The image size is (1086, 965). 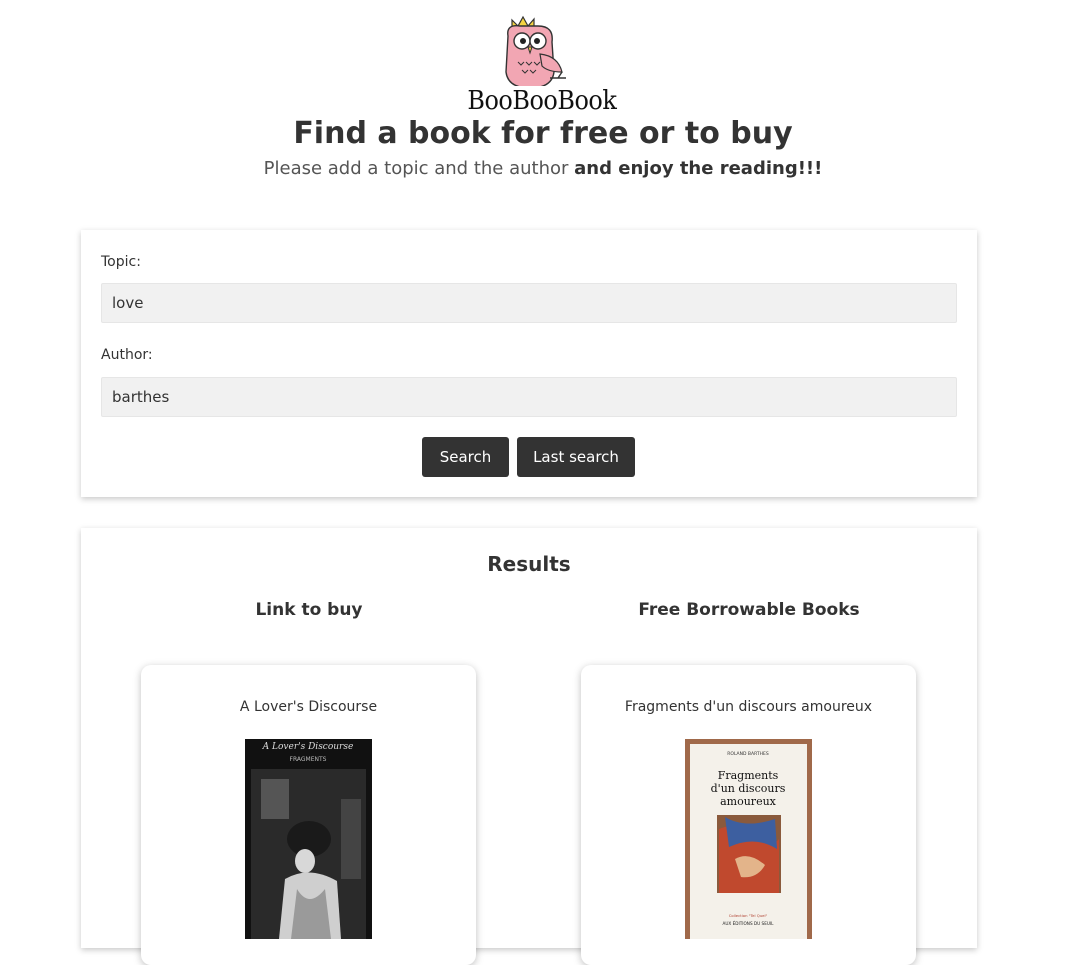 What do you see at coordinates (748, 788) in the screenshot?
I see `cover-title-line-2: d'un discours` at bounding box center [748, 788].